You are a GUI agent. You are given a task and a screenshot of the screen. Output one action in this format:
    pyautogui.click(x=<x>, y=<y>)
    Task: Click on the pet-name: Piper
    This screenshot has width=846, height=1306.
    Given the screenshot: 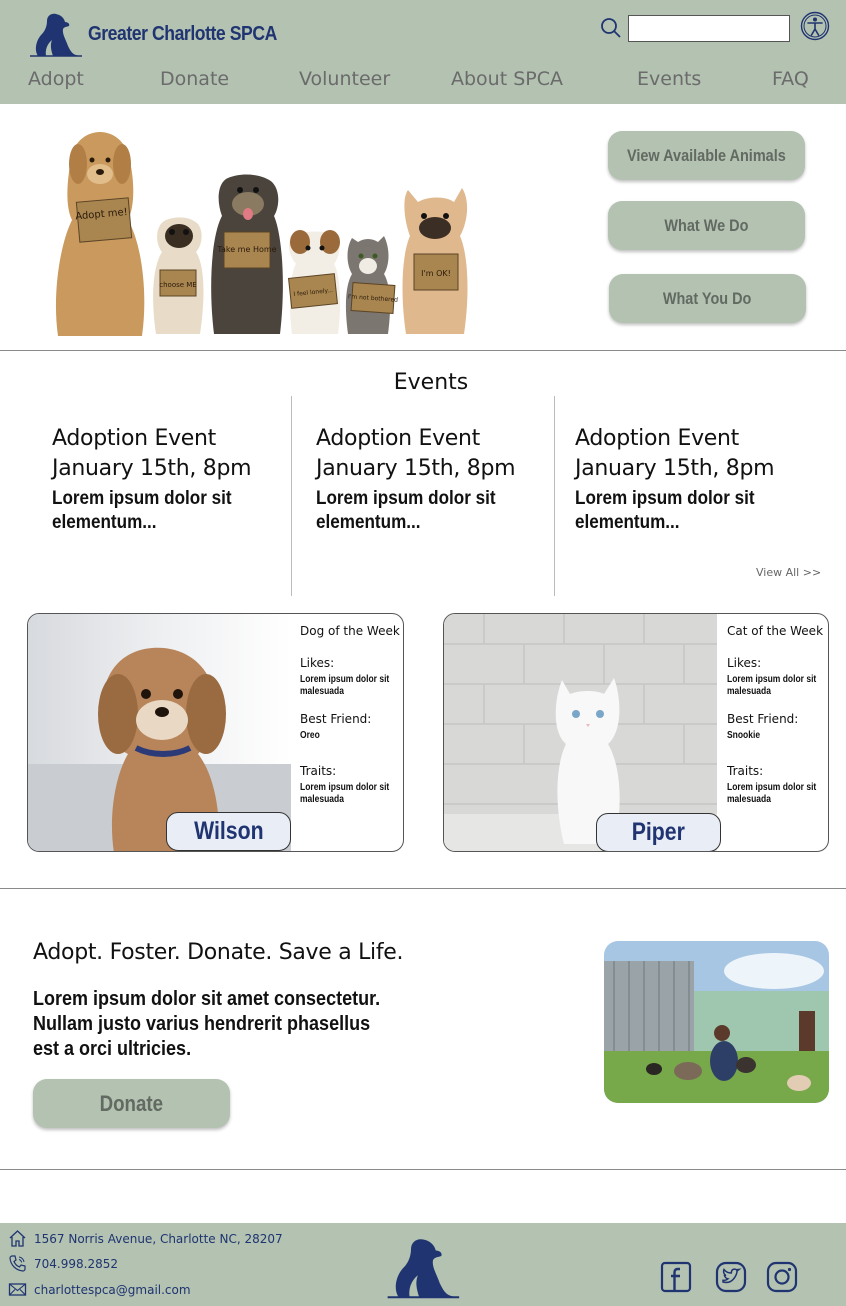 What is the action you would take?
    pyautogui.click(x=658, y=832)
    